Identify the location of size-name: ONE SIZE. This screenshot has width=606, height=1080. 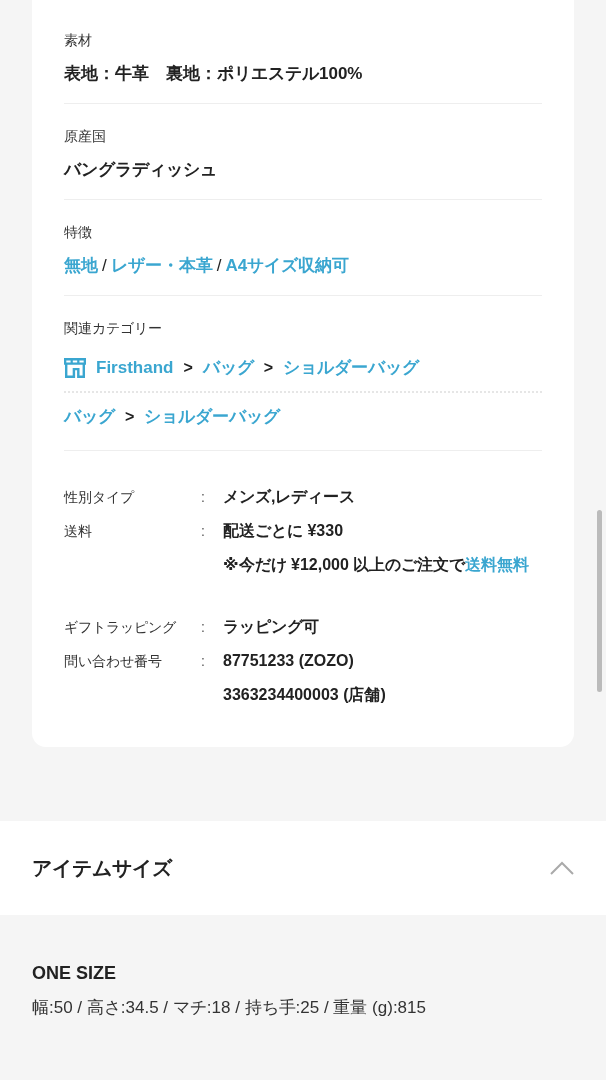
(74, 973).